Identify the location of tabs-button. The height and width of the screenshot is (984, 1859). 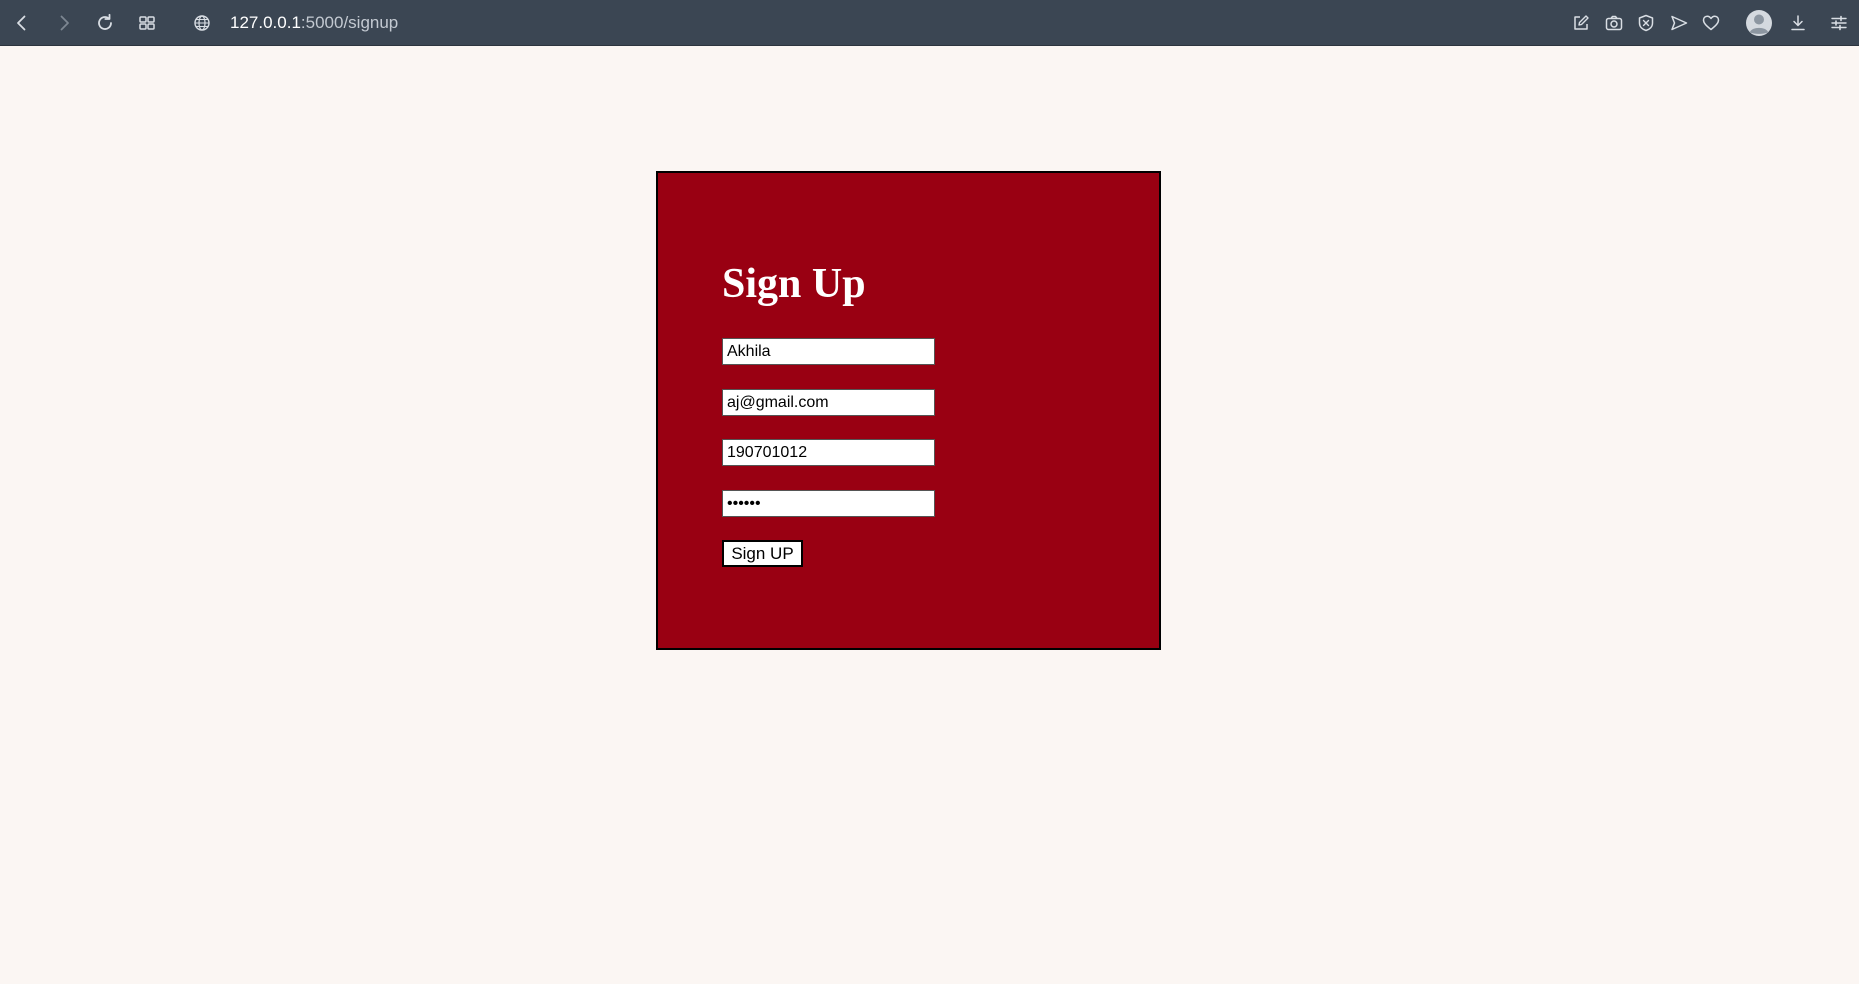
(147, 23).